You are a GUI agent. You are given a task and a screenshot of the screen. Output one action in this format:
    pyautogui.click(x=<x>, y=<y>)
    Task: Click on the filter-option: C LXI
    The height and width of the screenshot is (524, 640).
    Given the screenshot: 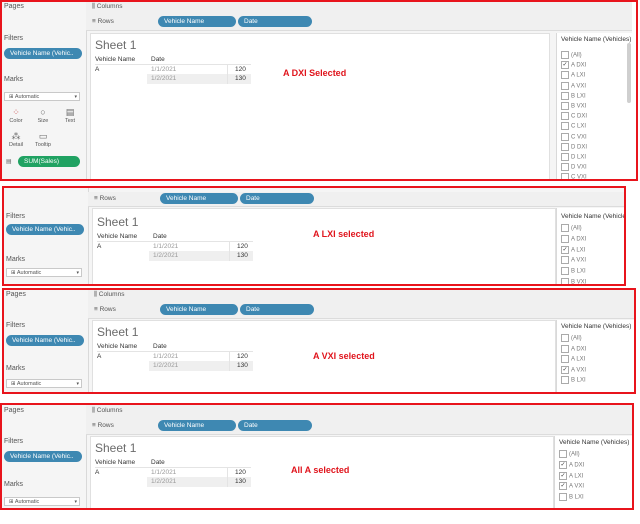 What is the action you would take?
    pyautogui.click(x=573, y=127)
    